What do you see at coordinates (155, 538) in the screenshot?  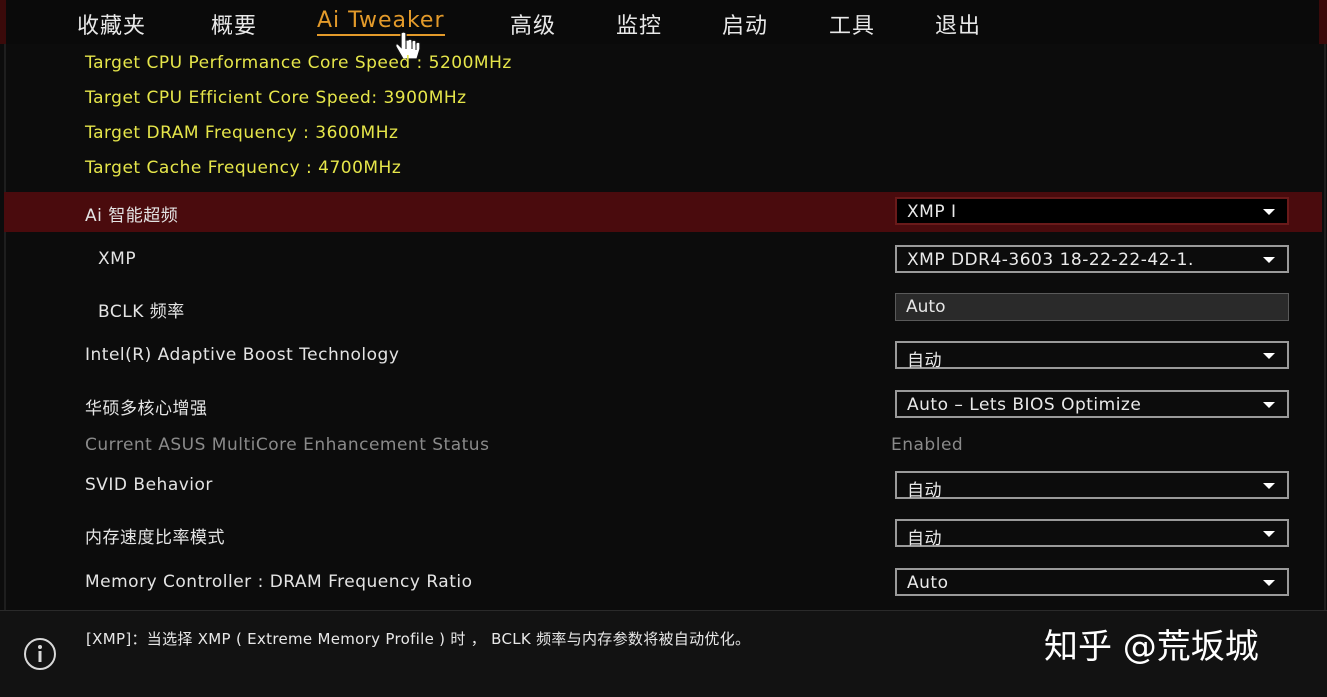 I see `setting-label: 内存速度比率模式` at bounding box center [155, 538].